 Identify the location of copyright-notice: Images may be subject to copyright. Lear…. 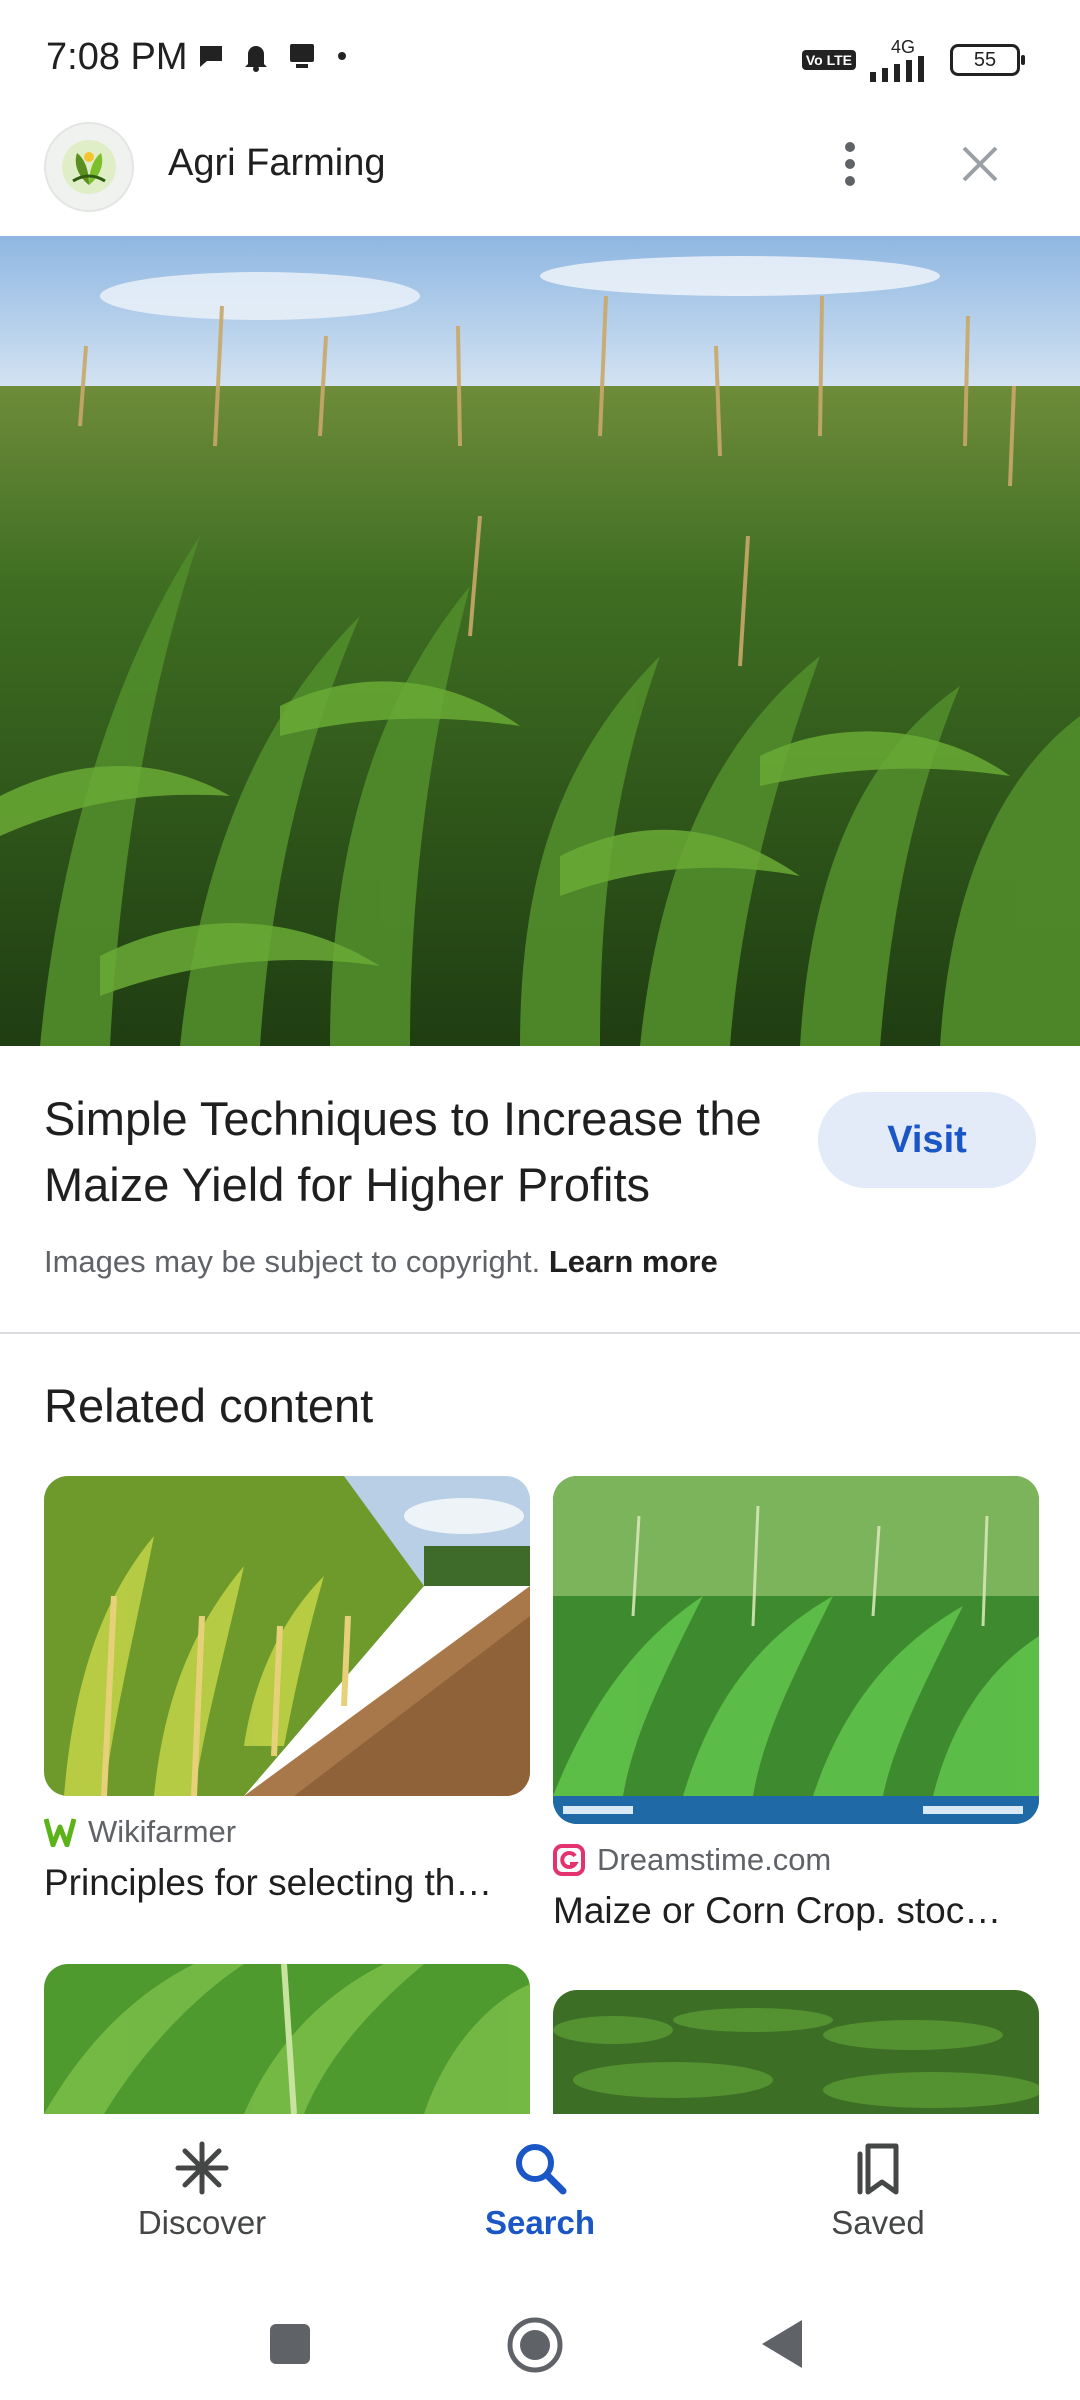
(381, 1262).